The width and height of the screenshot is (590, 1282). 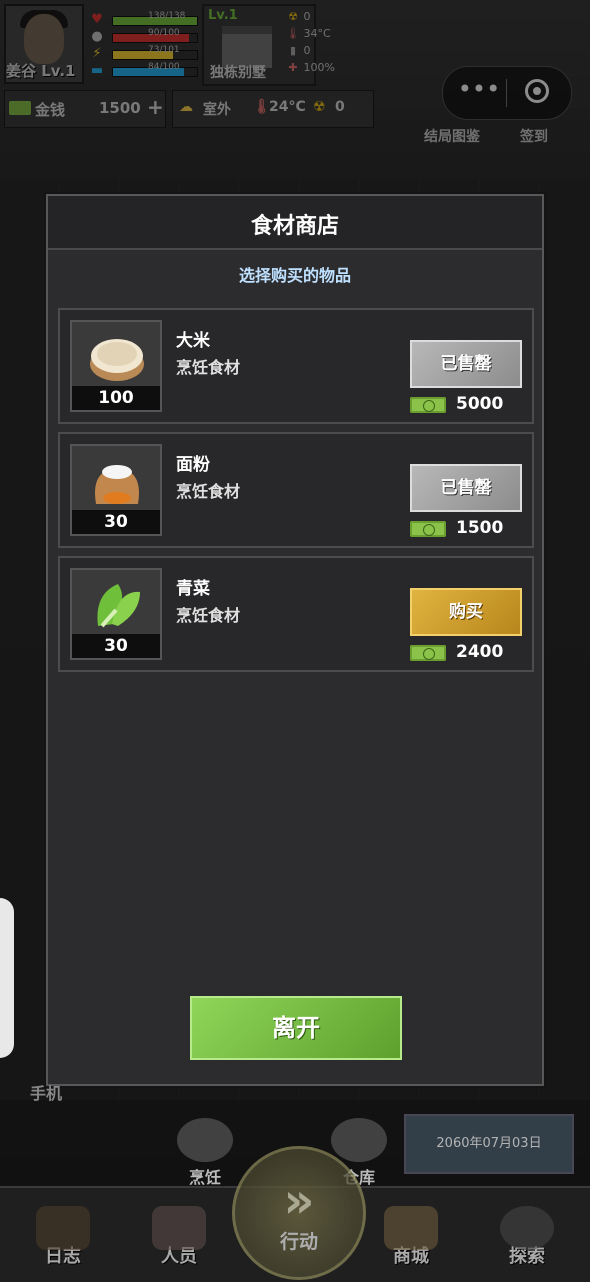 I want to click on date-display: 2060年07月03日, so click(x=489, y=1144).